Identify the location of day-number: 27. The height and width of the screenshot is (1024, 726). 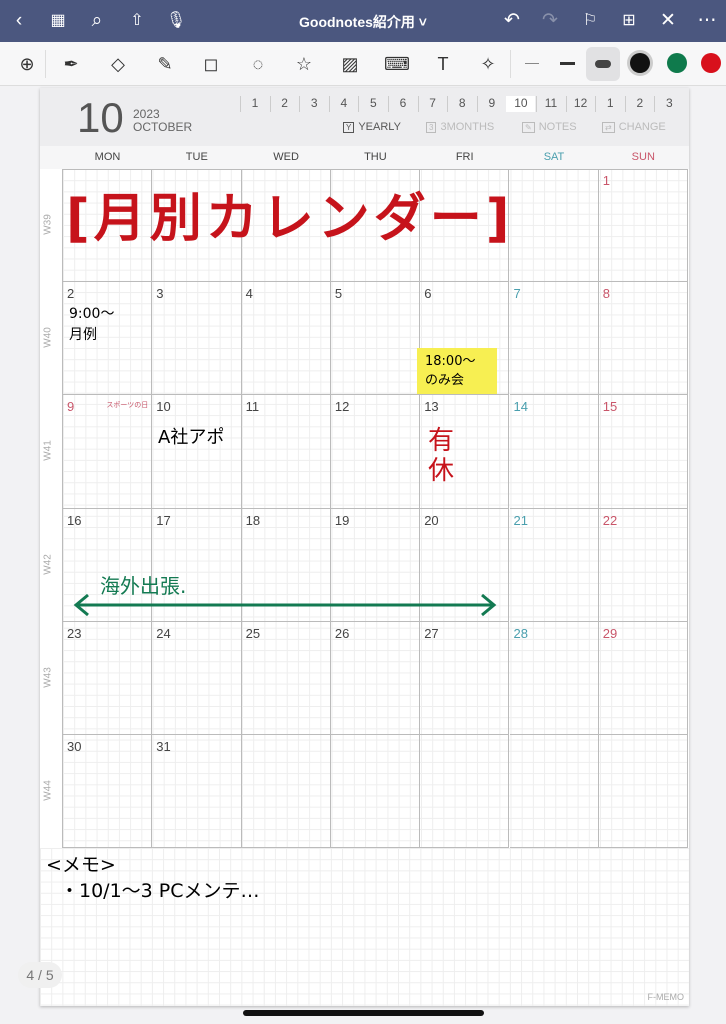
(431, 633).